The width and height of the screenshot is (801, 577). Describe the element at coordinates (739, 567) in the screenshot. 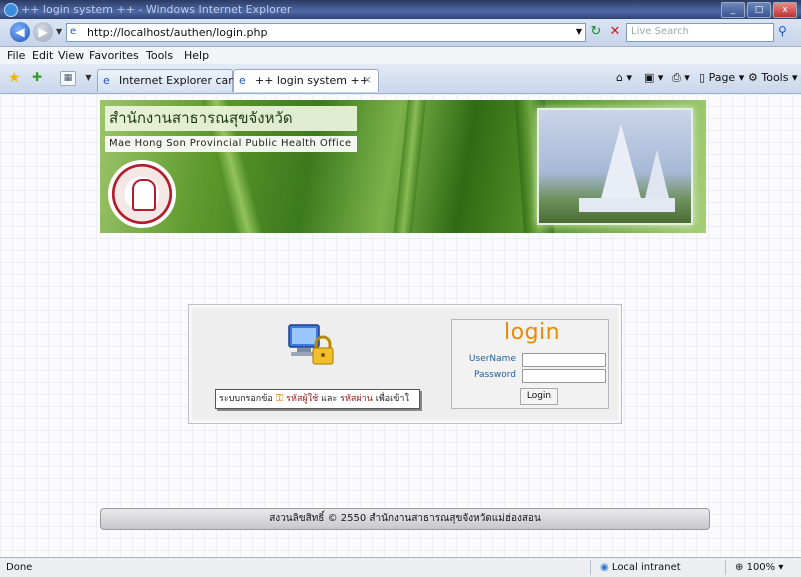

I see `zoom-icon: ⊕` at that location.